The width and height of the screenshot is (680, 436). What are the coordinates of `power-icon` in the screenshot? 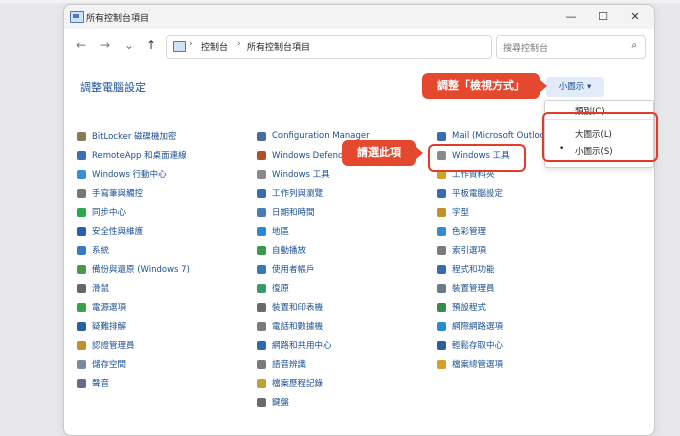 It's located at (81, 307).